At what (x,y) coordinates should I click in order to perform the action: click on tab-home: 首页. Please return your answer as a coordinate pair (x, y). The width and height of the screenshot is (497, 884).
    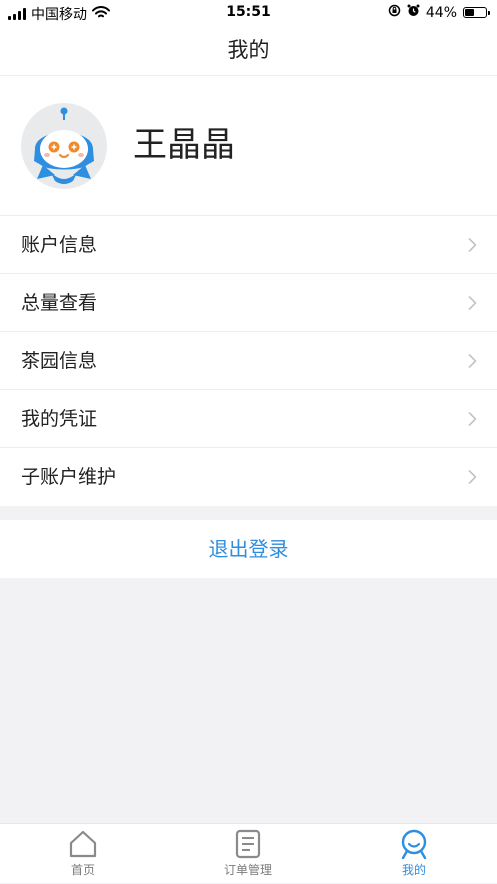
    Looking at the image, I should click on (83, 854).